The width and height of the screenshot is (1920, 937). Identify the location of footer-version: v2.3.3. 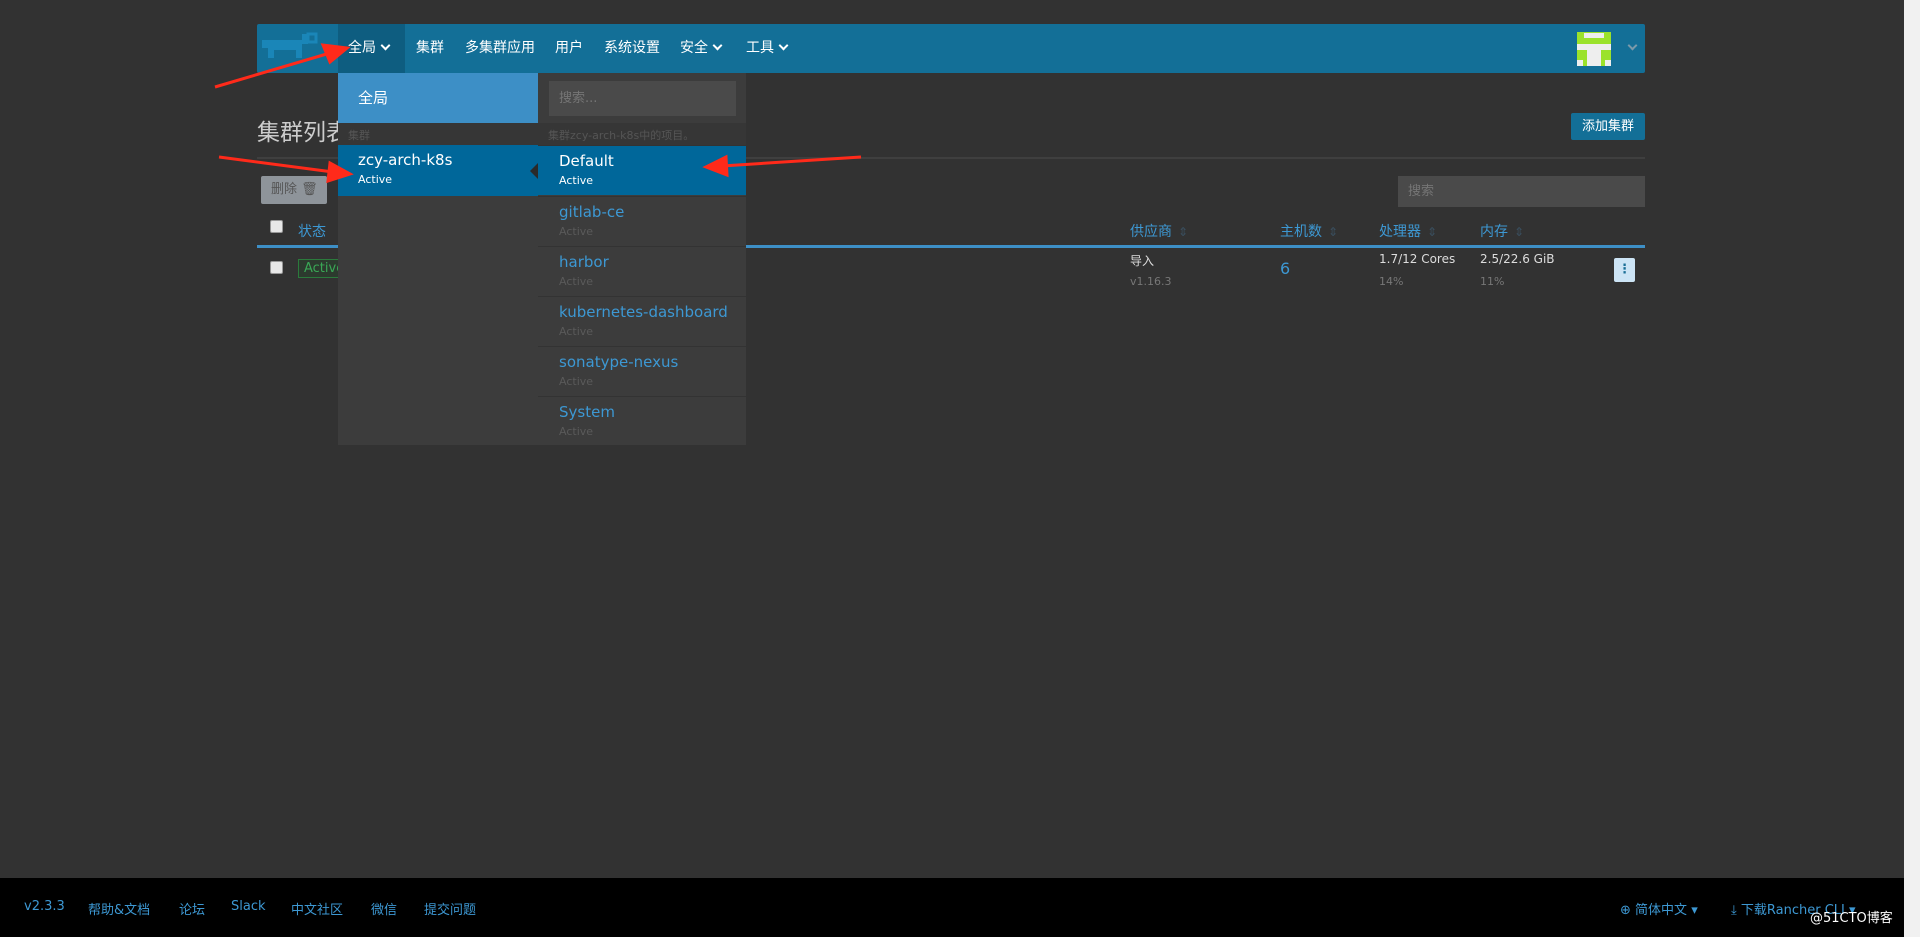
(44, 906).